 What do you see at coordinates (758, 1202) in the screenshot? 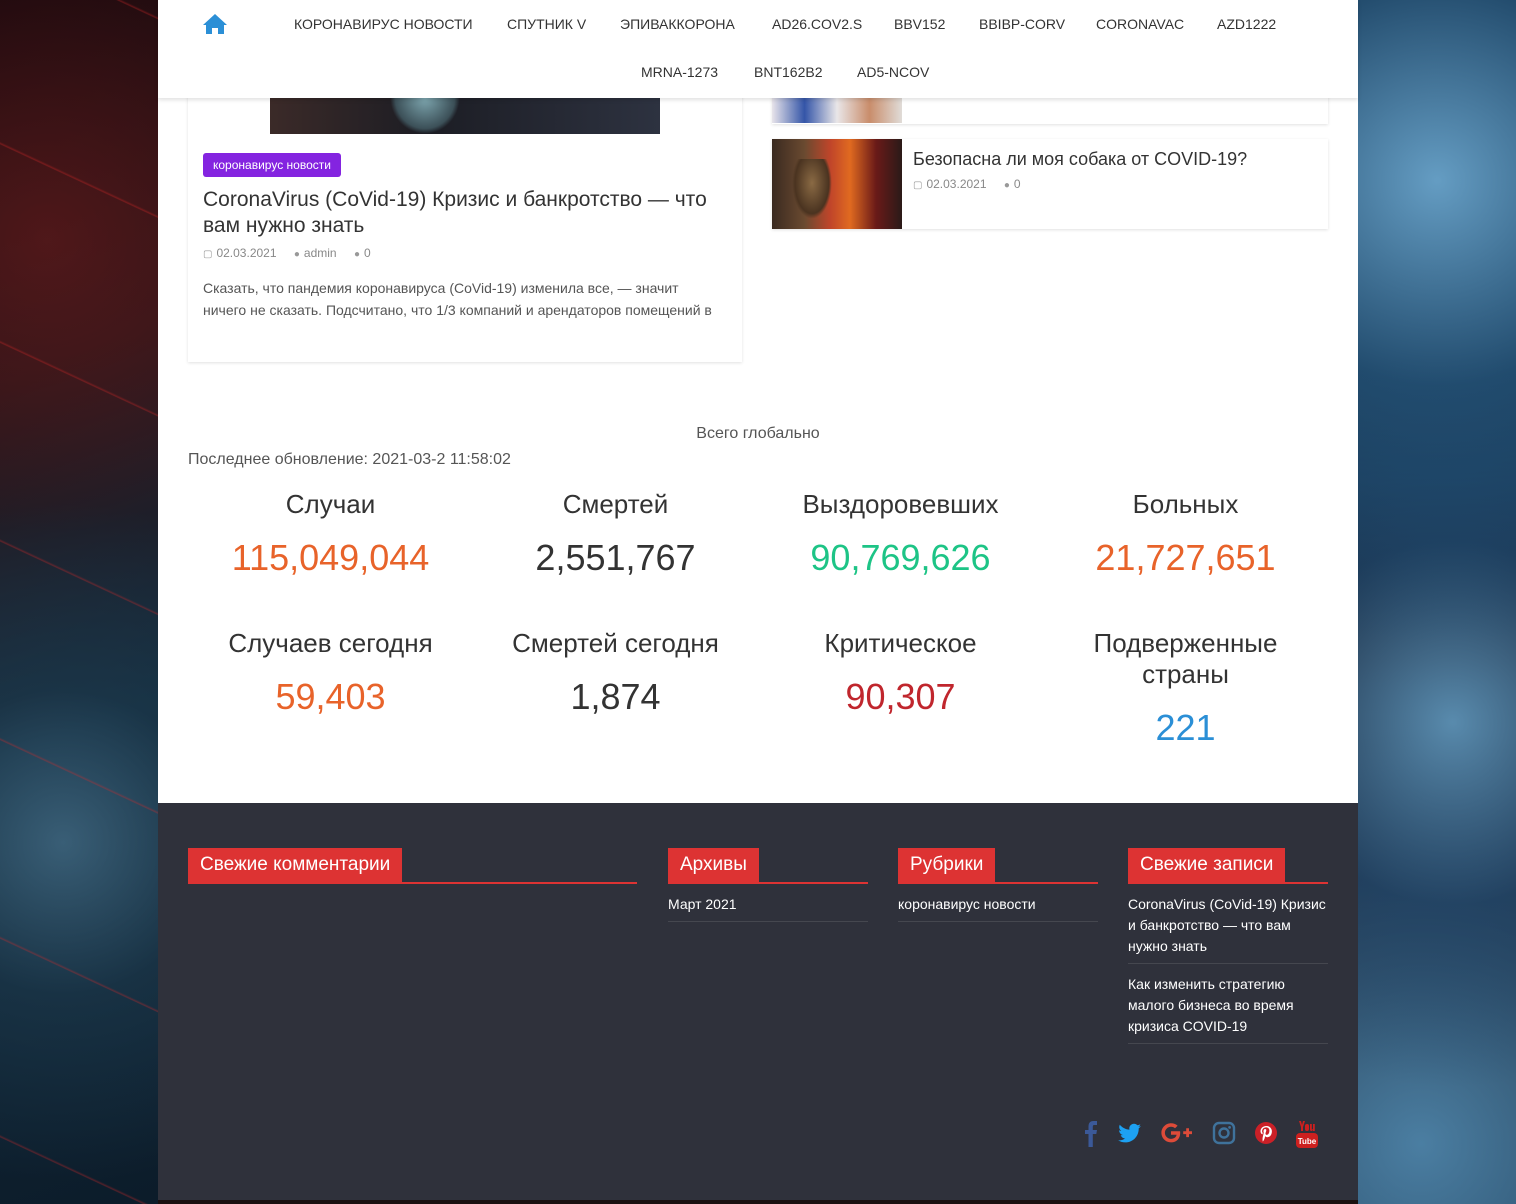
I see `background-bottom` at bounding box center [758, 1202].